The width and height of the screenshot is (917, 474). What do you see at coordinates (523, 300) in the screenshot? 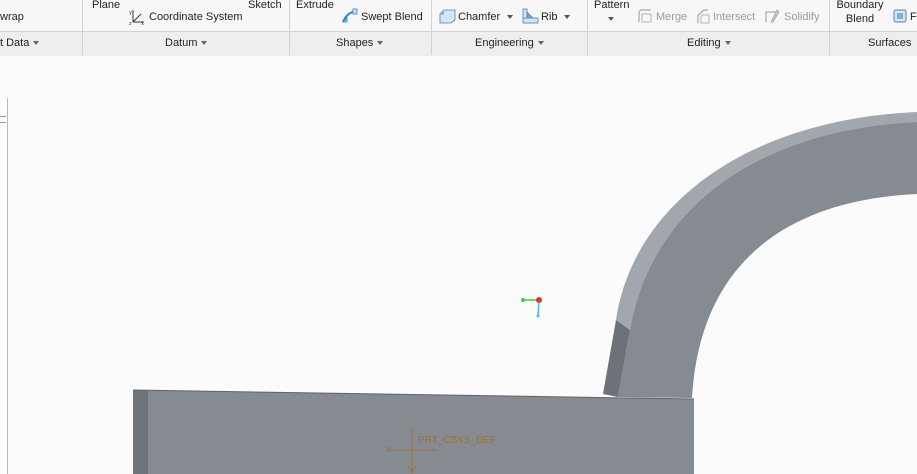
I see `triad-x-end` at bounding box center [523, 300].